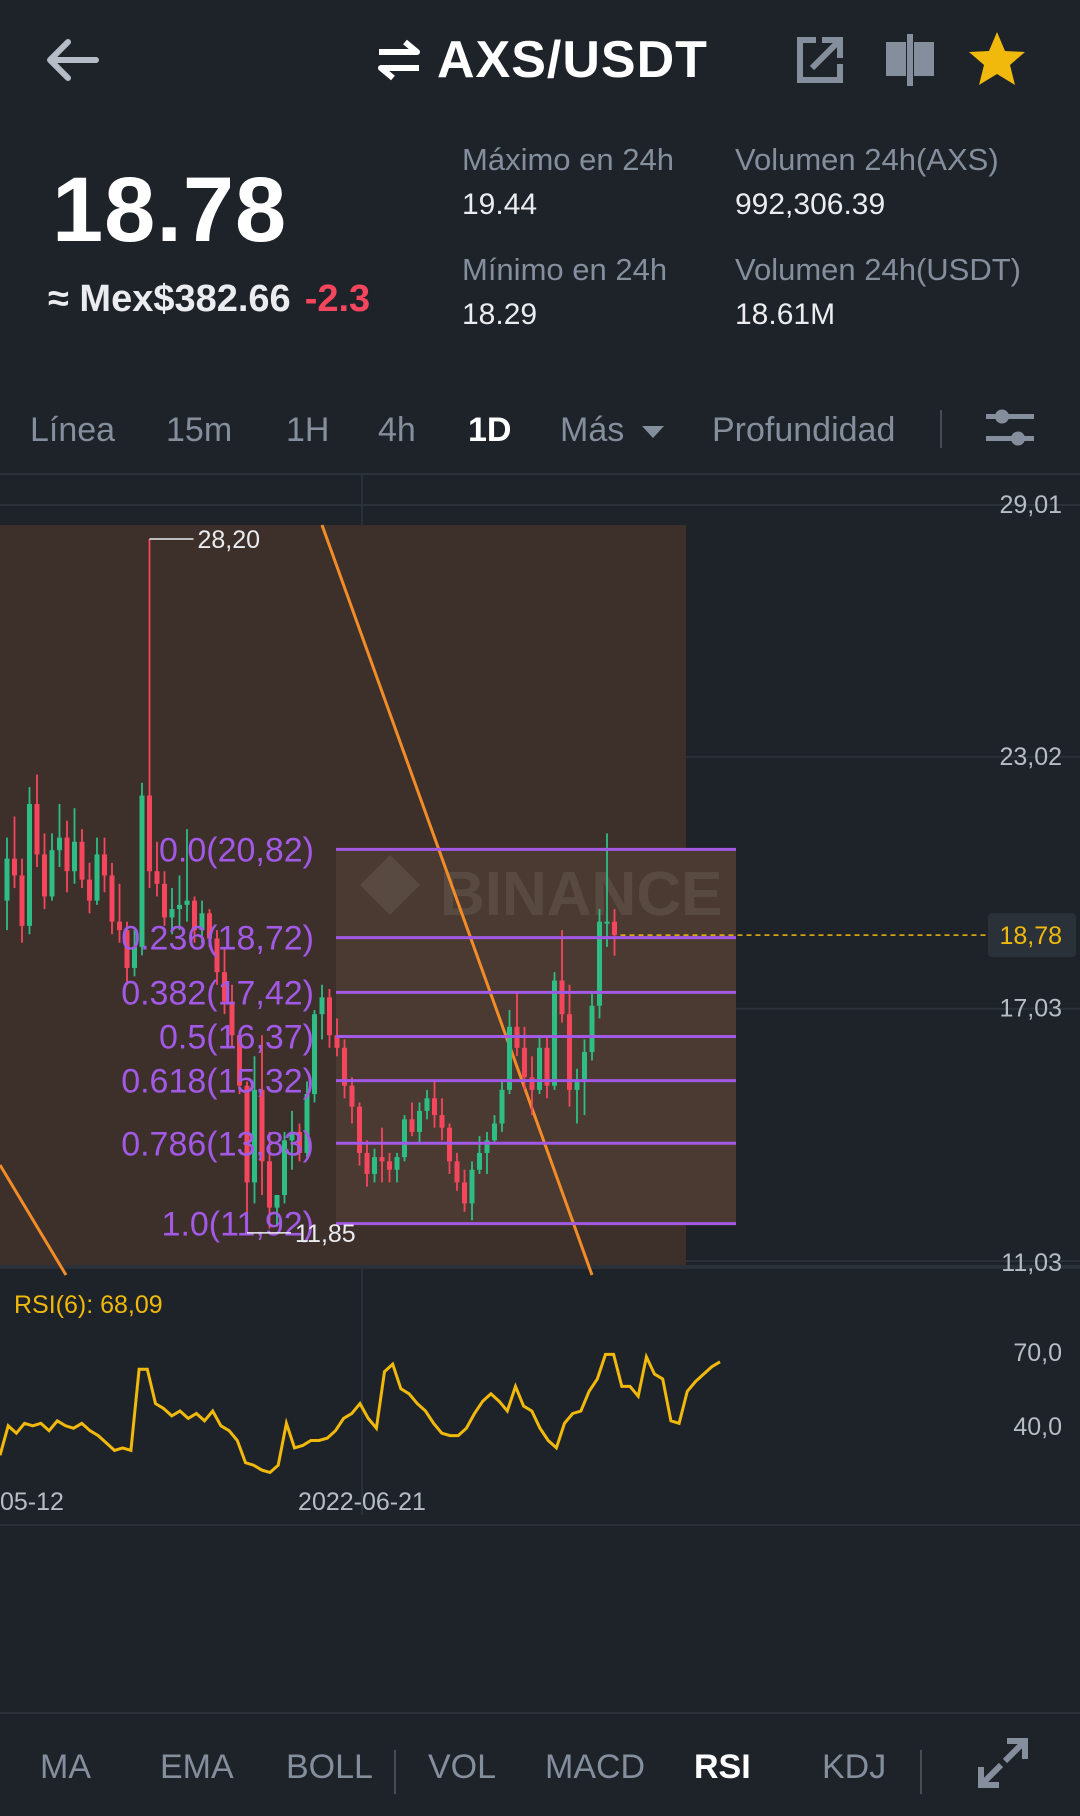  I want to click on fib-label: 0.382(17,42), so click(217, 993).